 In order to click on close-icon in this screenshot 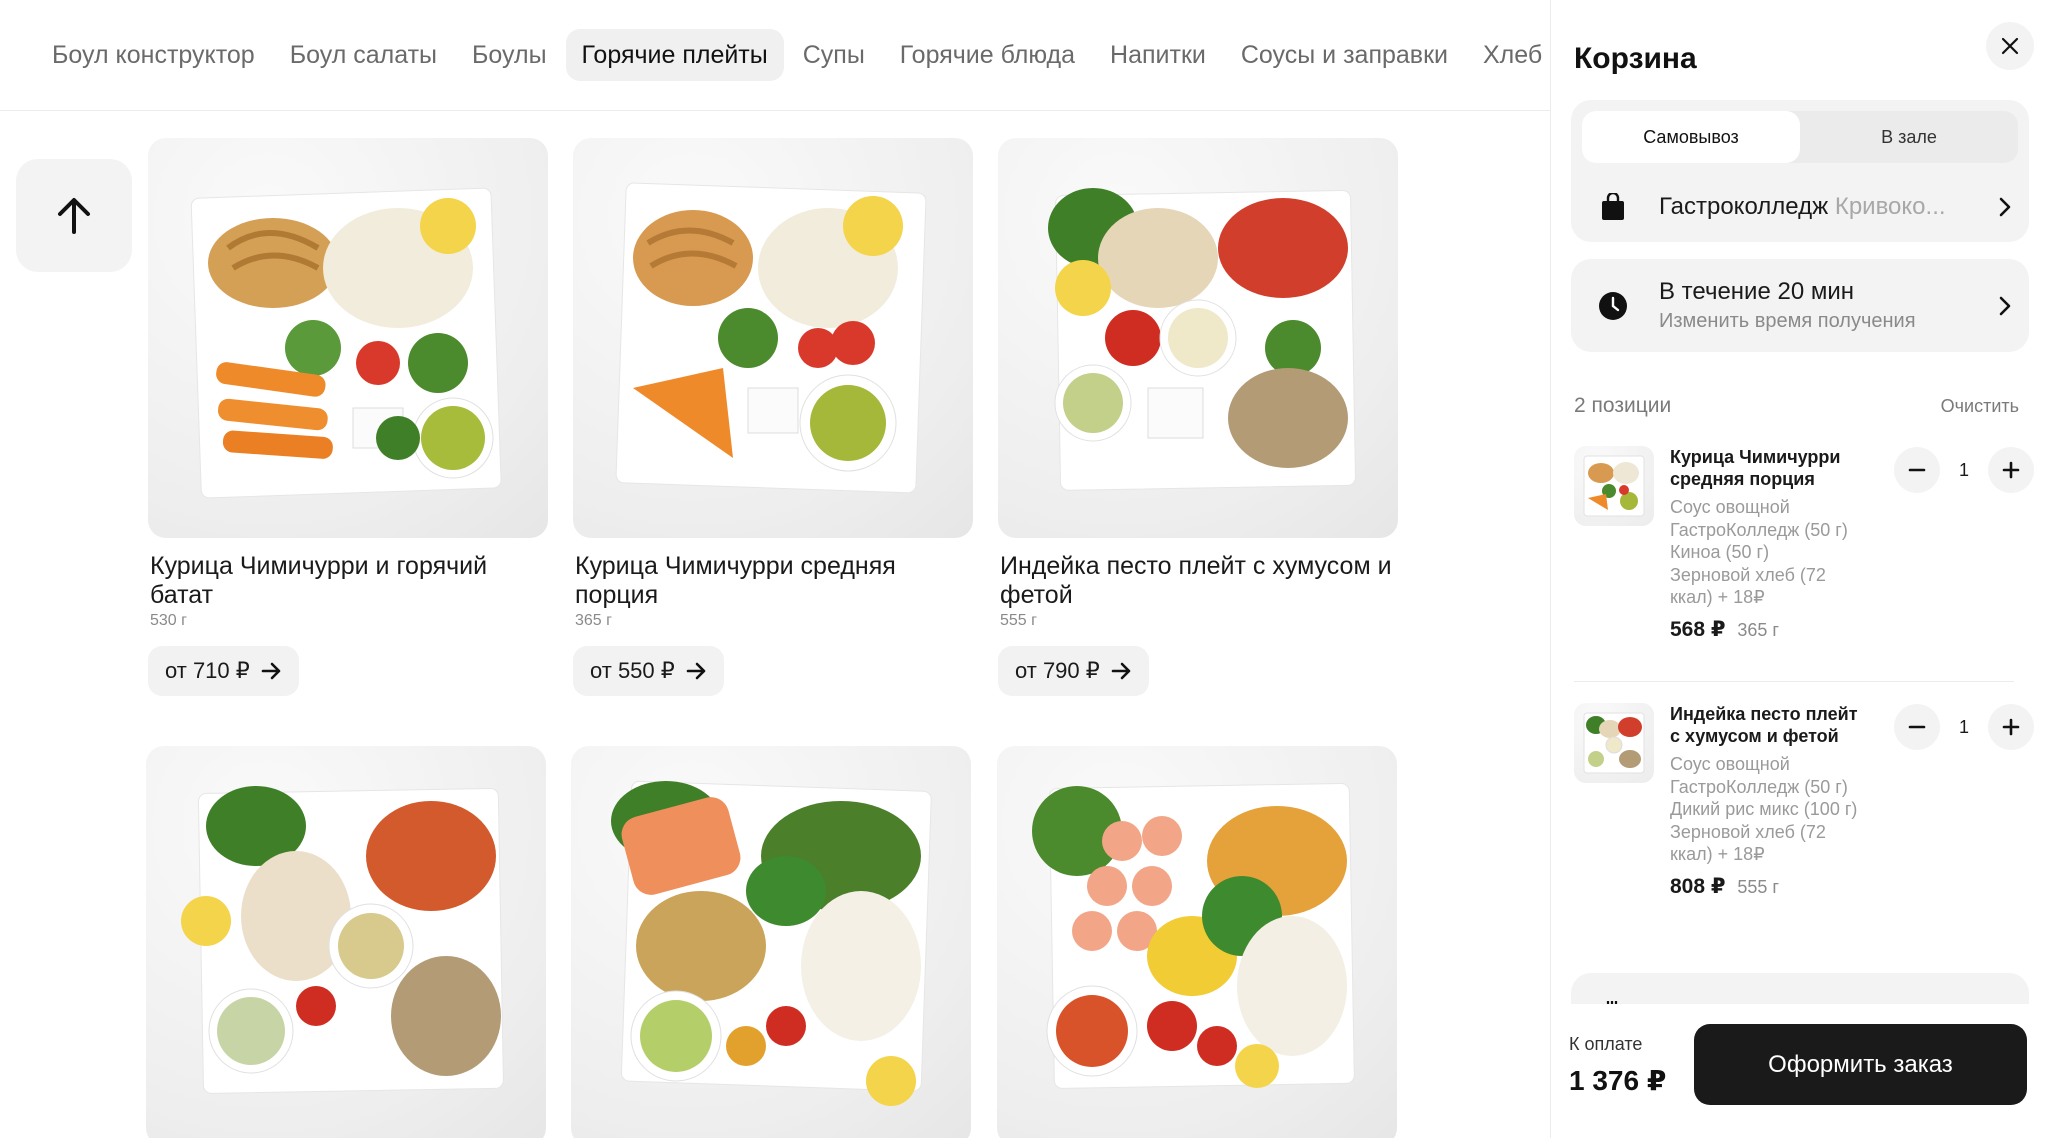, I will do `click(2010, 46)`.